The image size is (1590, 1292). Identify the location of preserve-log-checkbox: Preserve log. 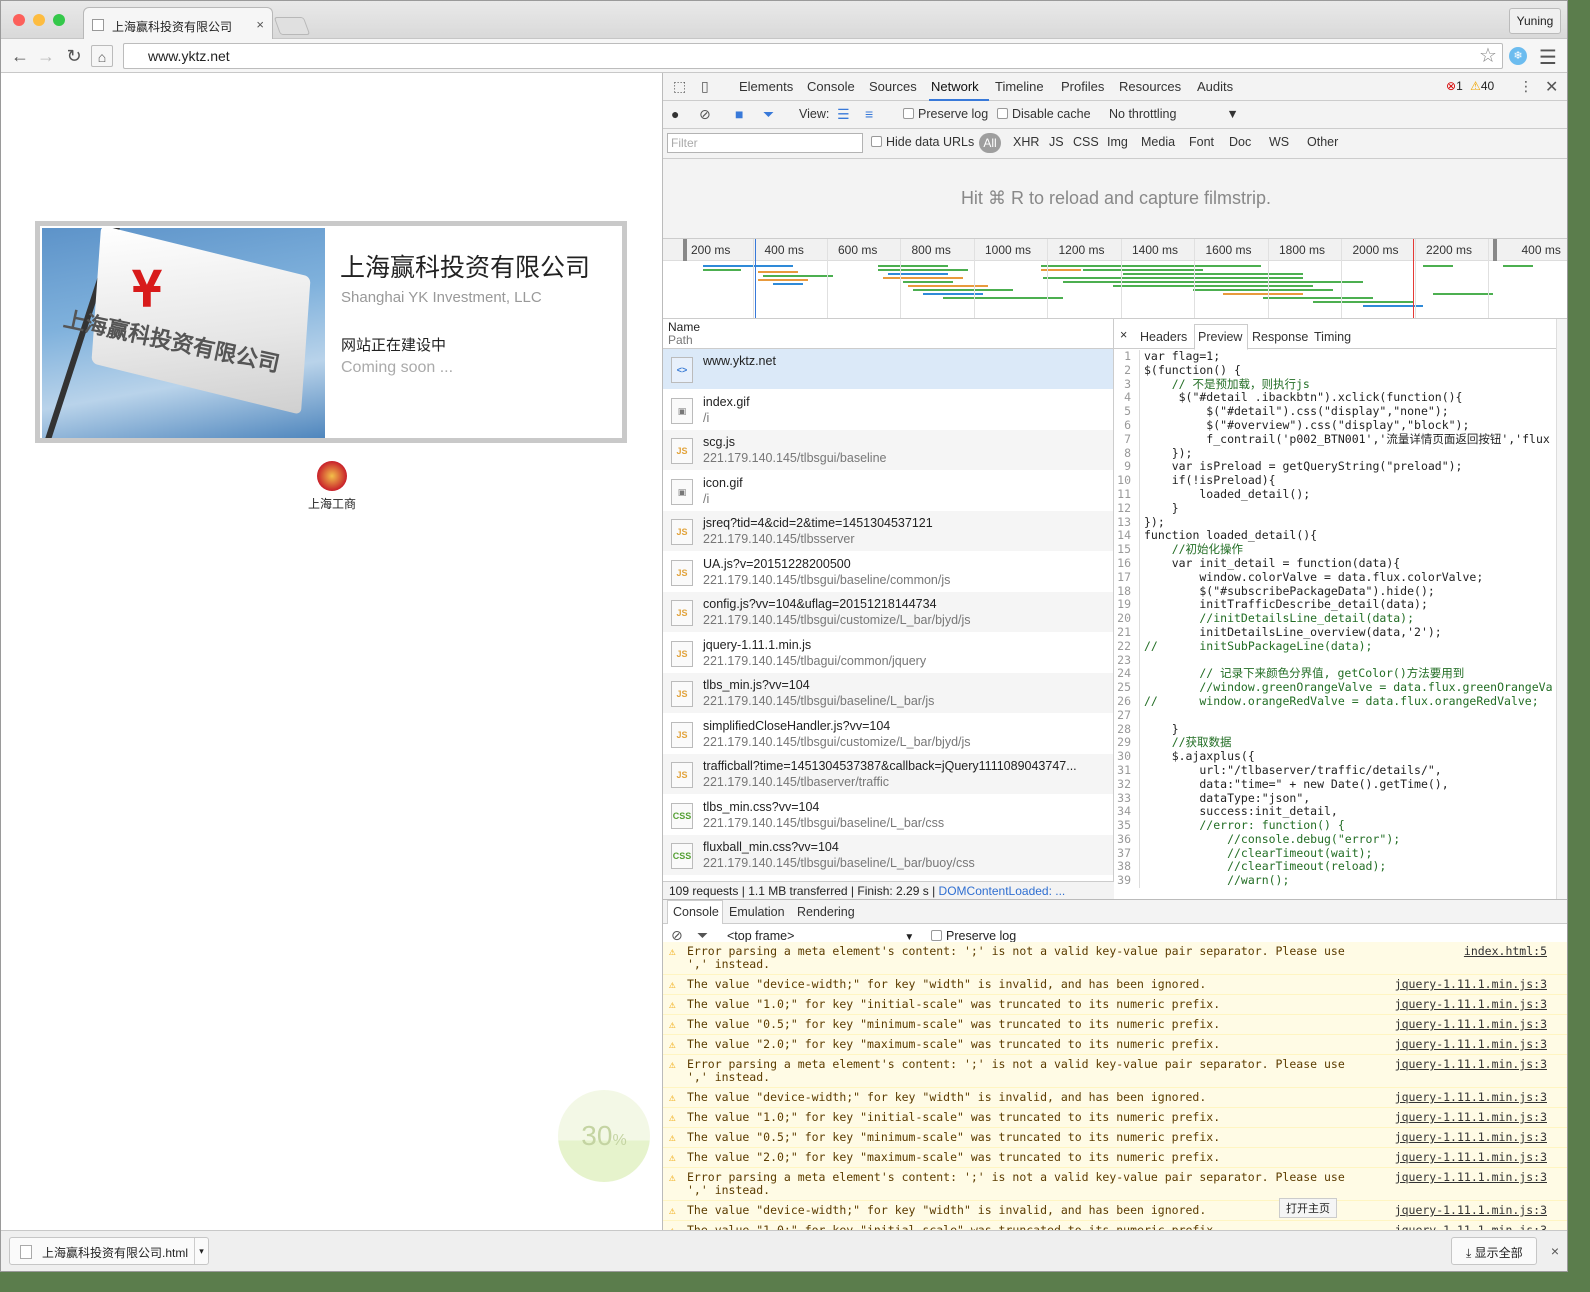
(945, 114).